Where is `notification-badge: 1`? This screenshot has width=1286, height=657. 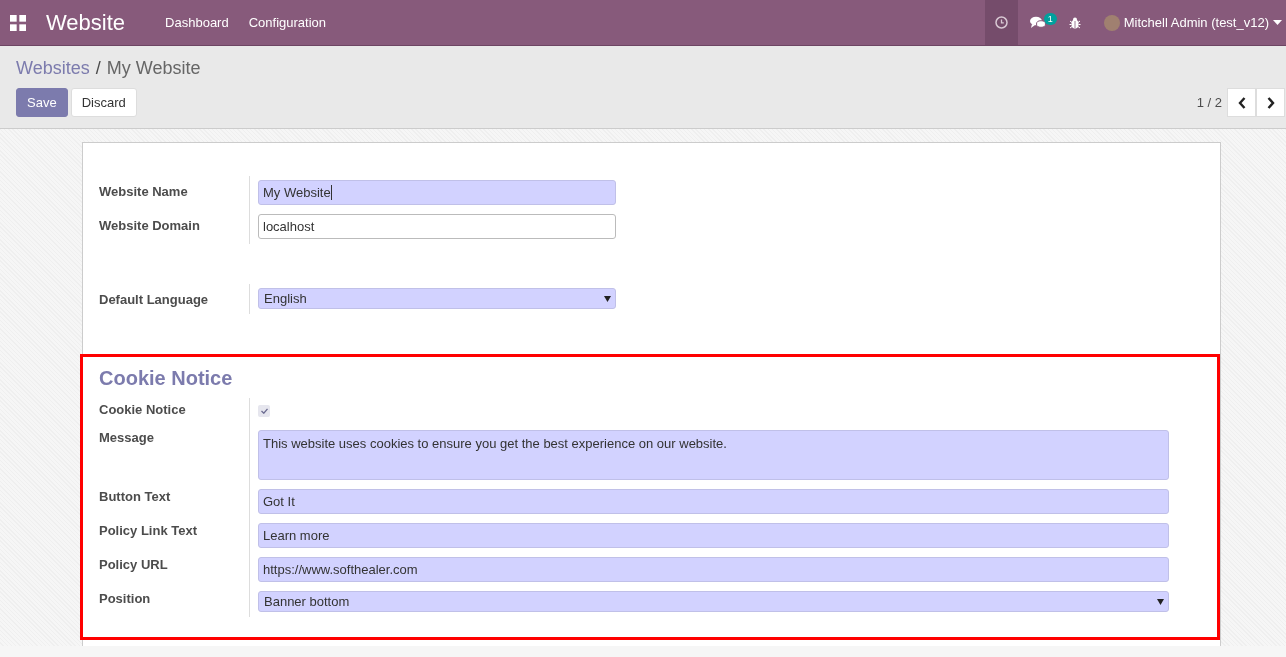
notification-badge: 1 is located at coordinates (1050, 19).